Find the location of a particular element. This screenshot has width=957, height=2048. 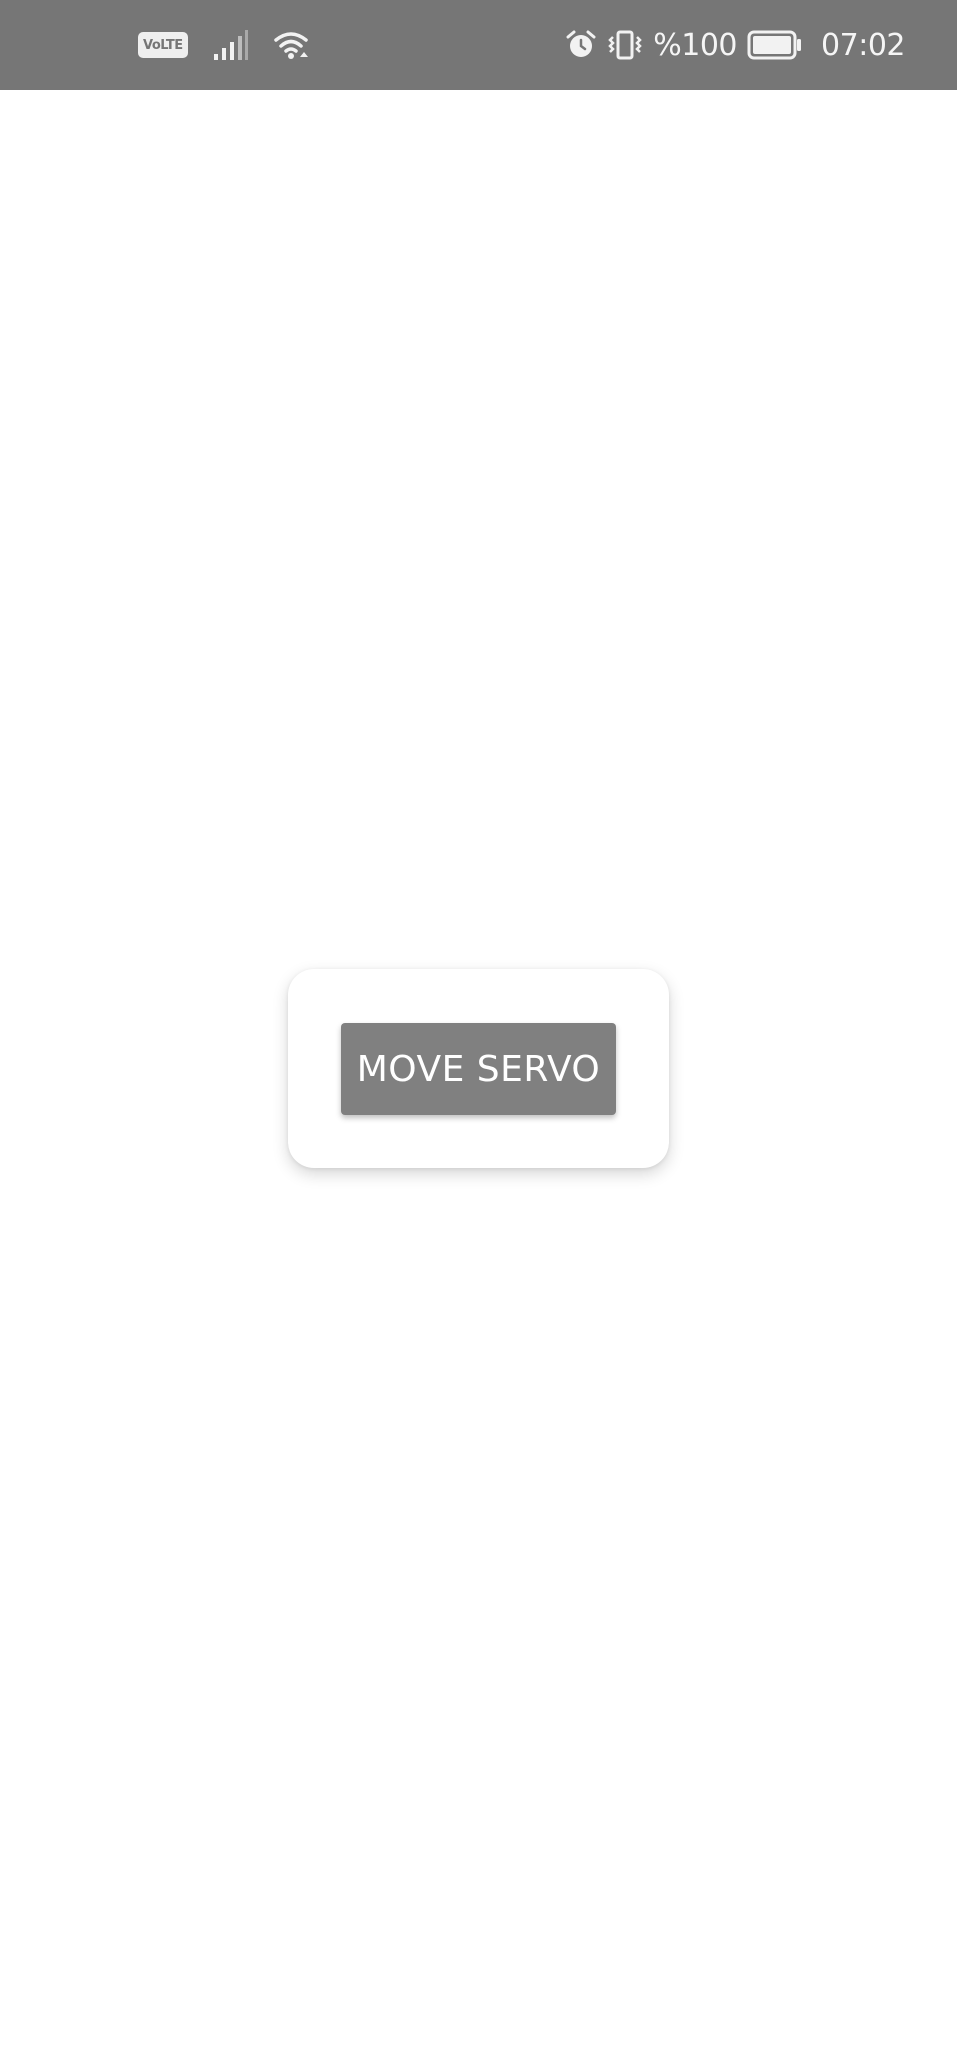

control-card: MOVE SERVO is located at coordinates (478, 1068).